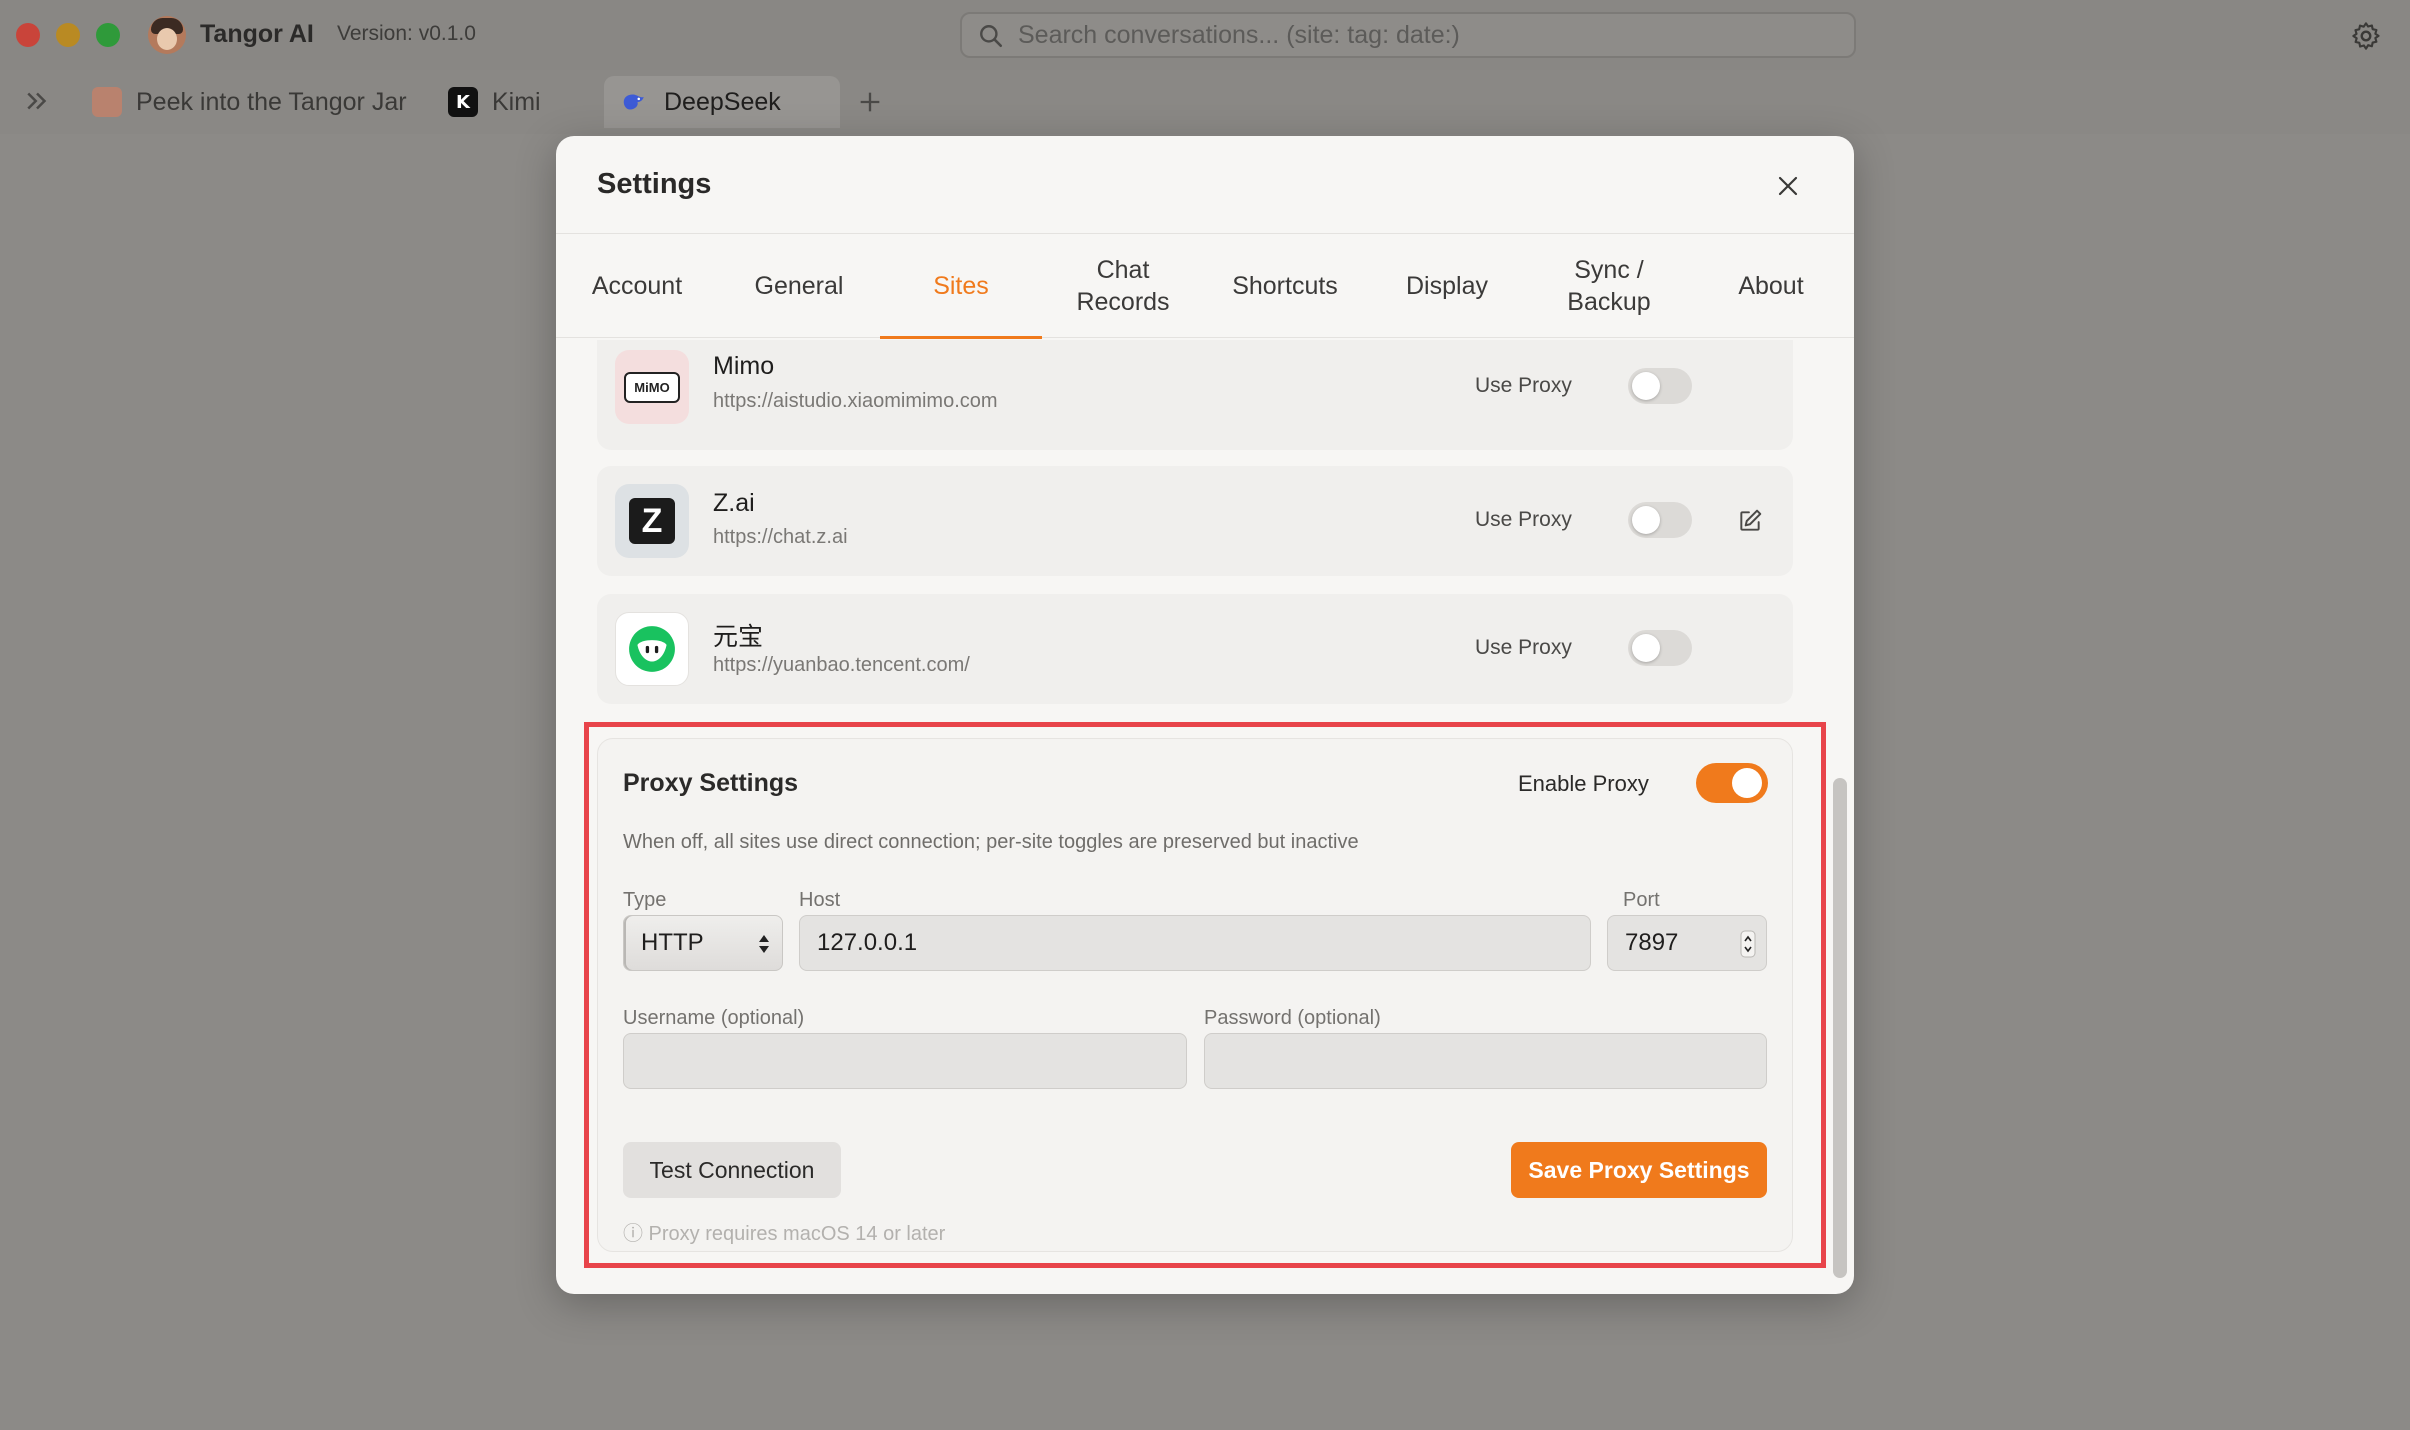 Image resolution: width=2410 pixels, height=1430 pixels. Describe the element at coordinates (780, 537) in the screenshot. I see `site-url: https://chat.z.ai` at that location.